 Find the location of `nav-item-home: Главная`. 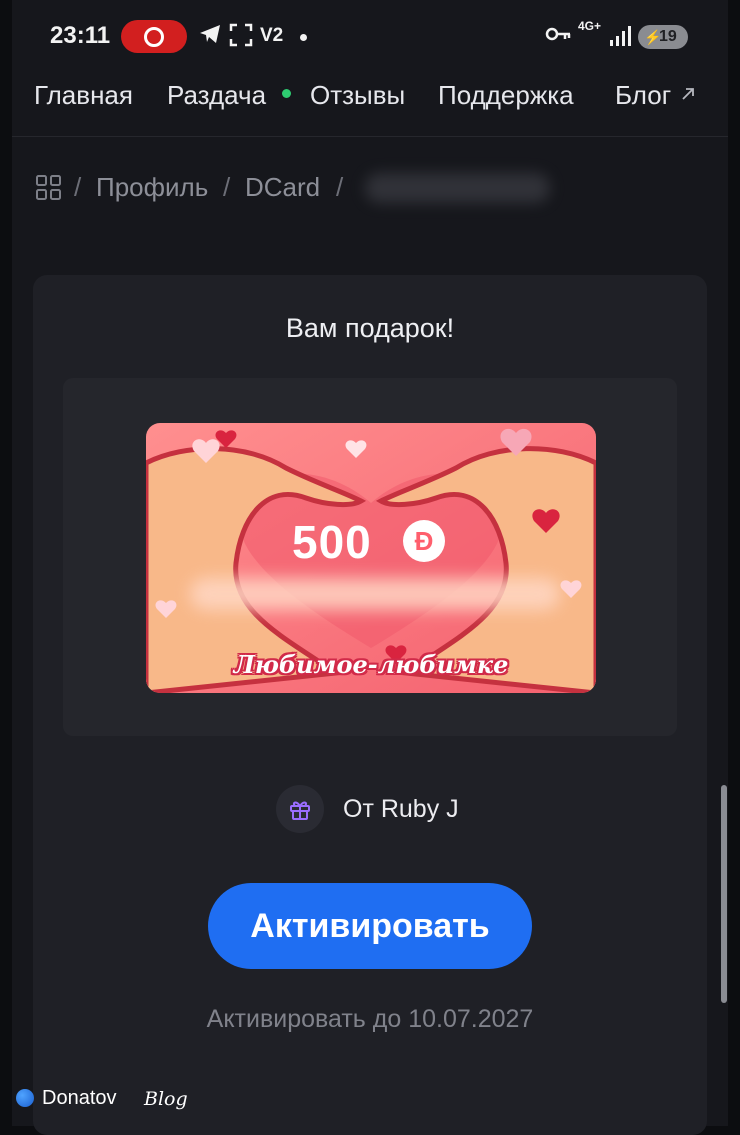

nav-item-home: Главная is located at coordinates (83, 95).